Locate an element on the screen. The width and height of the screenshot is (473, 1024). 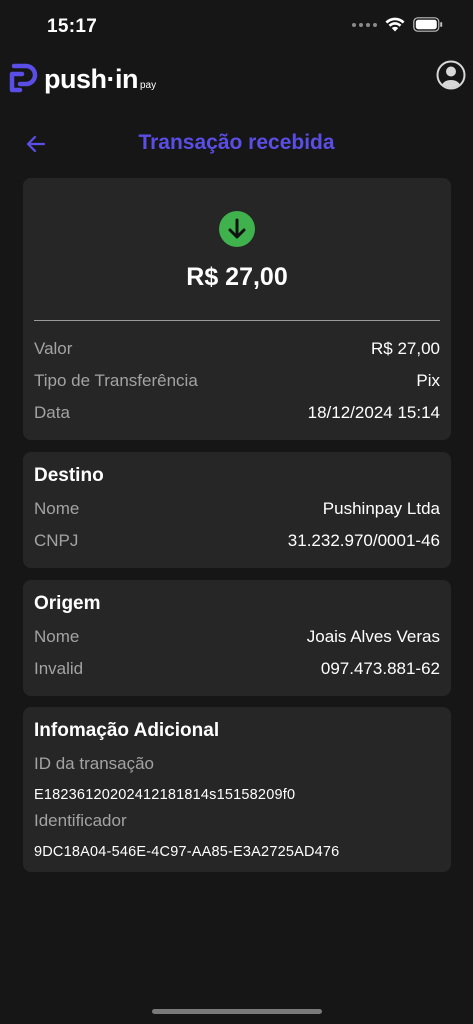
destino-row-nome: Nome Pushinpay Ltda is located at coordinates (237, 509).